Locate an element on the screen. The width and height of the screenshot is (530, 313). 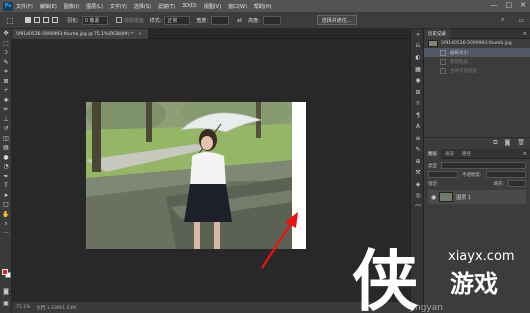
marquee-tool-icon: ⬚ is located at coordinates (6, 44).